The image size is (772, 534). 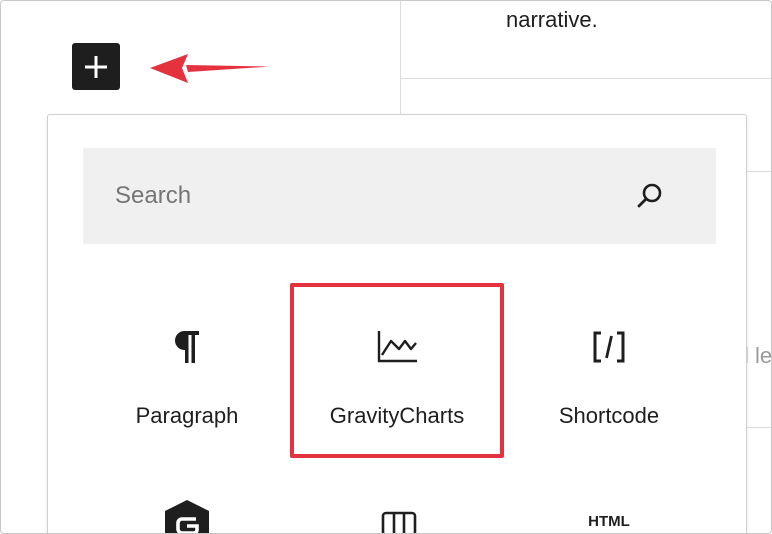 What do you see at coordinates (397, 370) in the screenshot?
I see `highlight-box` at bounding box center [397, 370].